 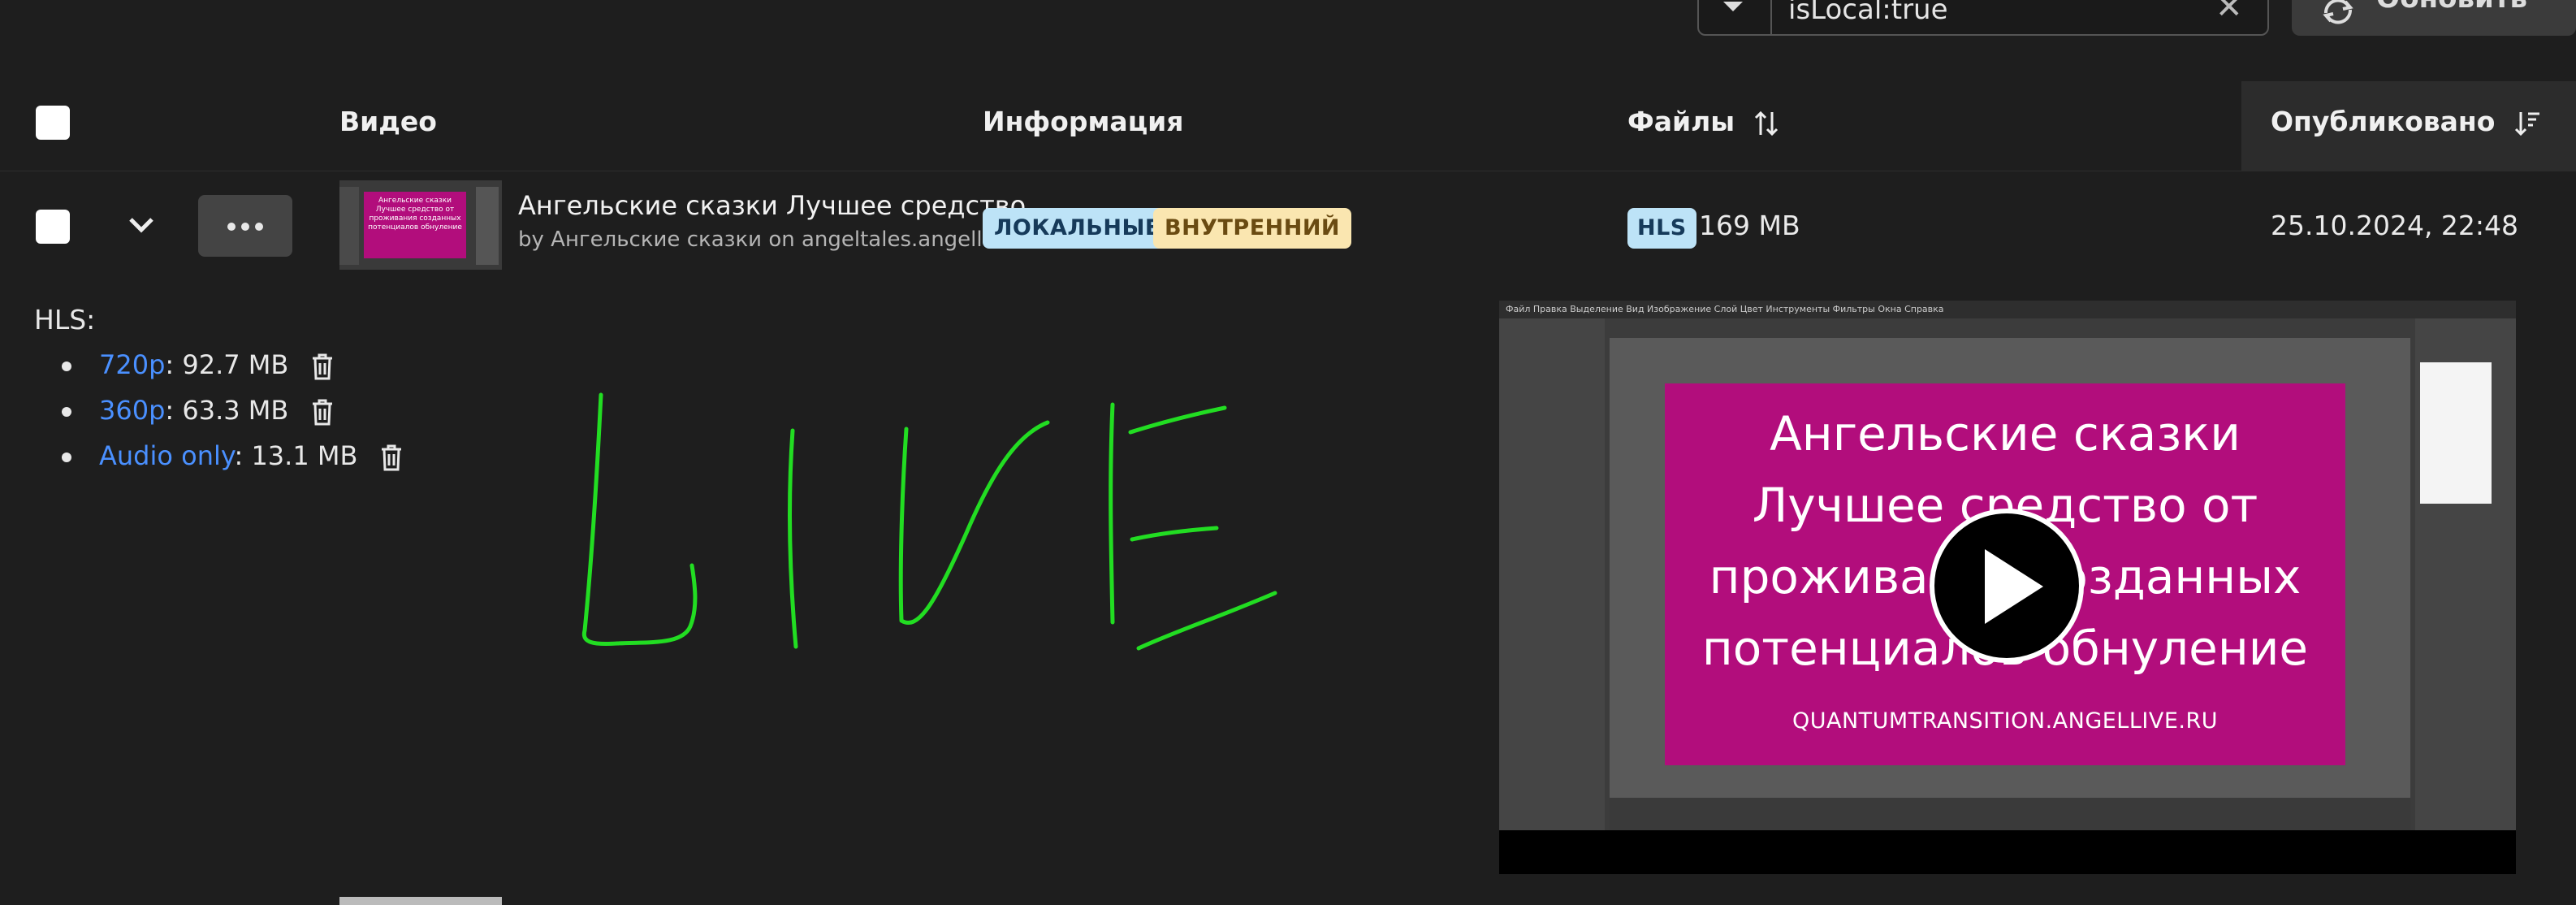 I want to click on live-annotation, so click(x=929, y=521).